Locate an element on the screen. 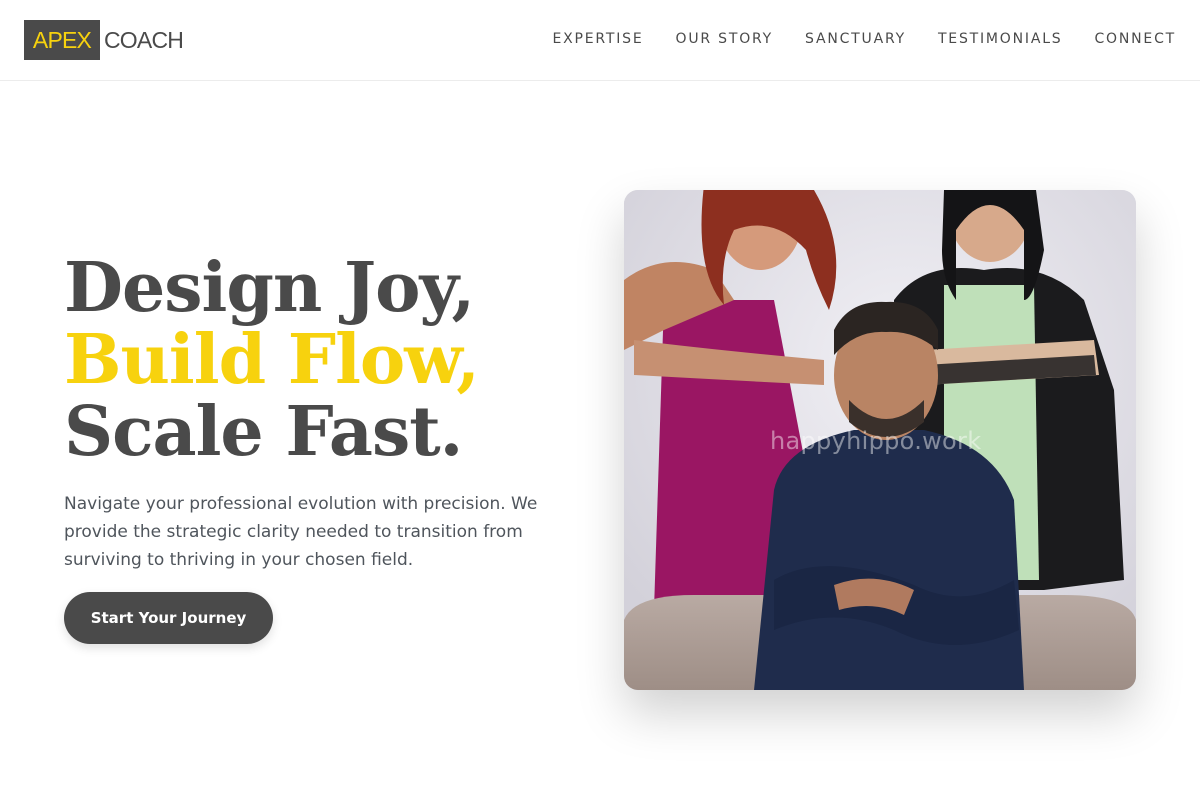  logo-wordmark: COACH is located at coordinates (144, 40).